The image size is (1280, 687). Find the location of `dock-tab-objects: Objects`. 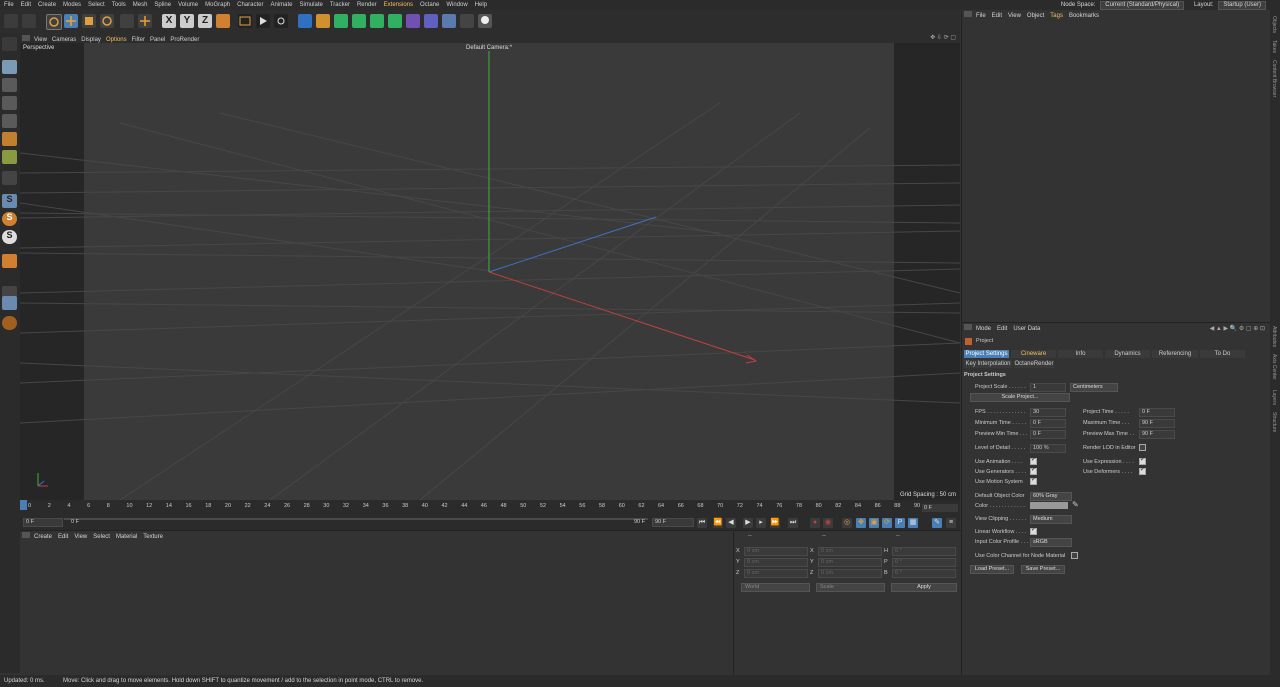

dock-tab-objects: Objects is located at coordinates (1274, 24).